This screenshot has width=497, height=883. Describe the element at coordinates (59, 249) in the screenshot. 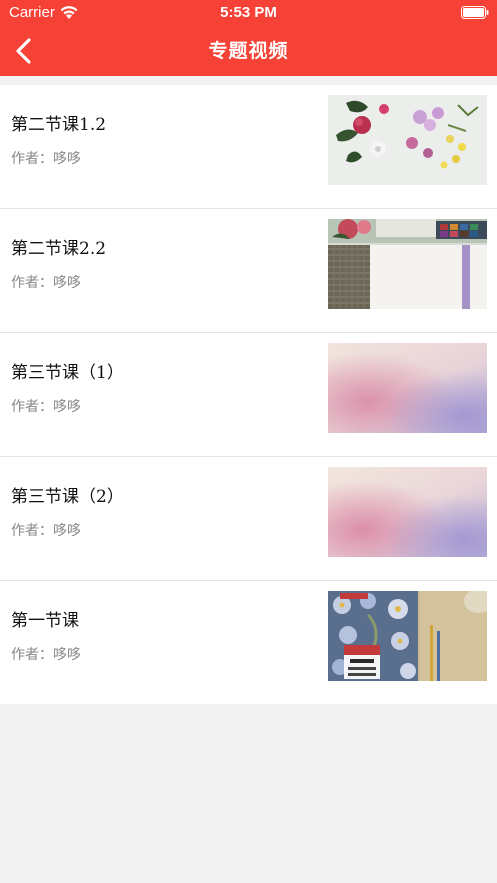

I see `video-title: 第二节课2.2` at that location.